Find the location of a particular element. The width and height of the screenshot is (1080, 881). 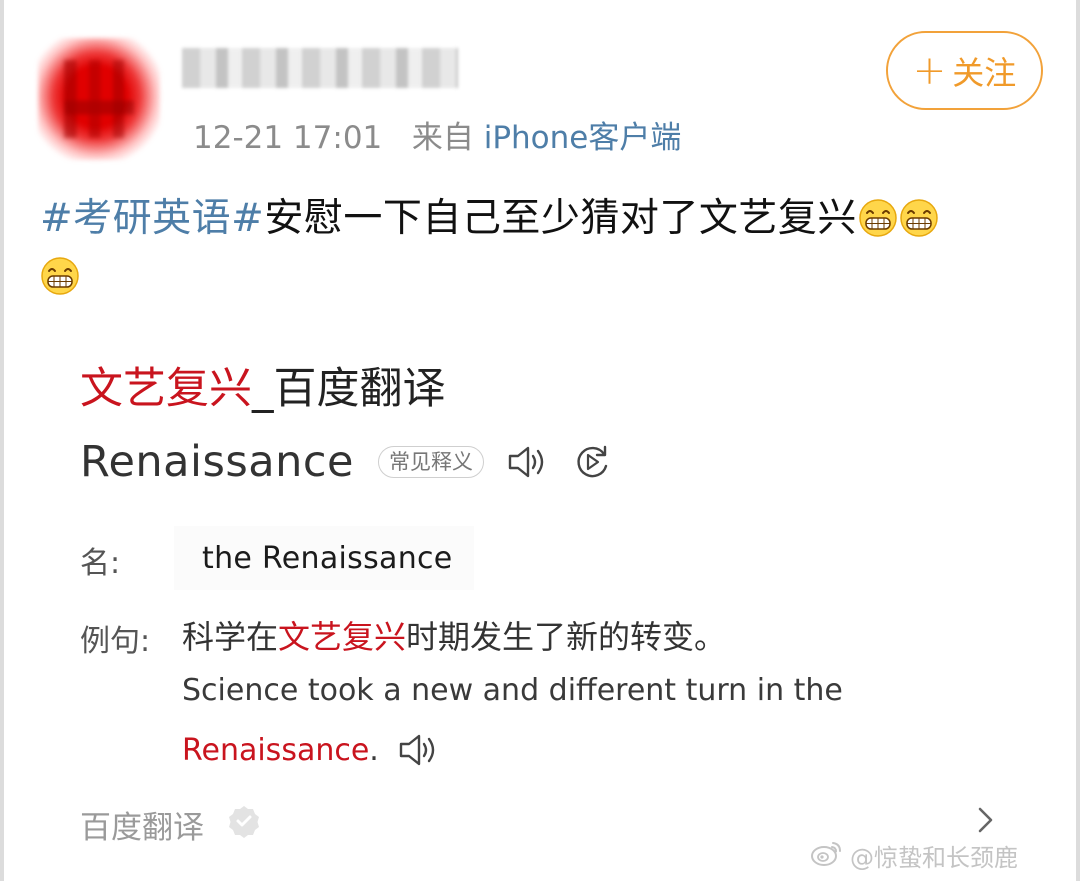

example-en-end: . is located at coordinates (374, 750).